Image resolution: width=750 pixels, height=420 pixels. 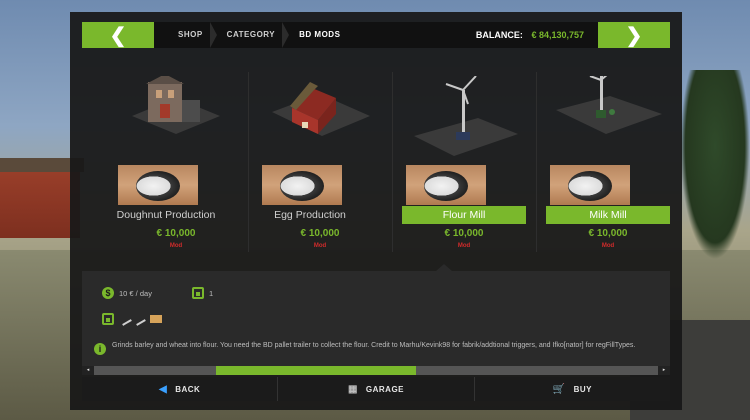 What do you see at coordinates (464, 215) in the screenshot?
I see `item-name: Flour Mill` at bounding box center [464, 215].